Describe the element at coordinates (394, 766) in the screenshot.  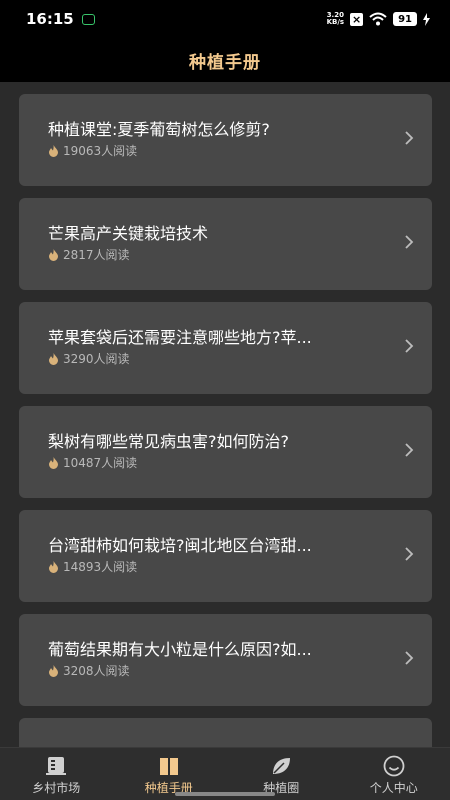
I see `profile-icon` at that location.